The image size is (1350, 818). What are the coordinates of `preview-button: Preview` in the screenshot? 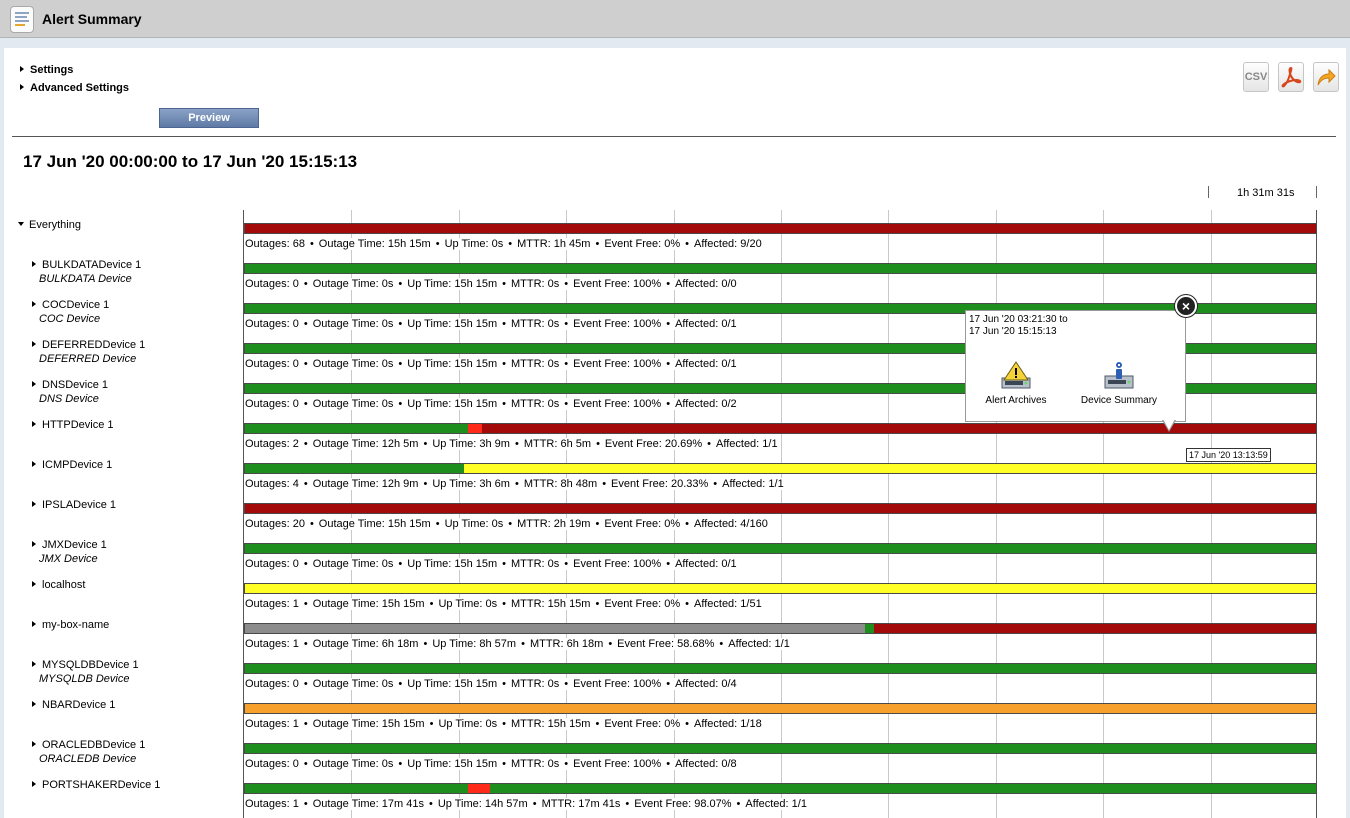 It's located at (209, 118).